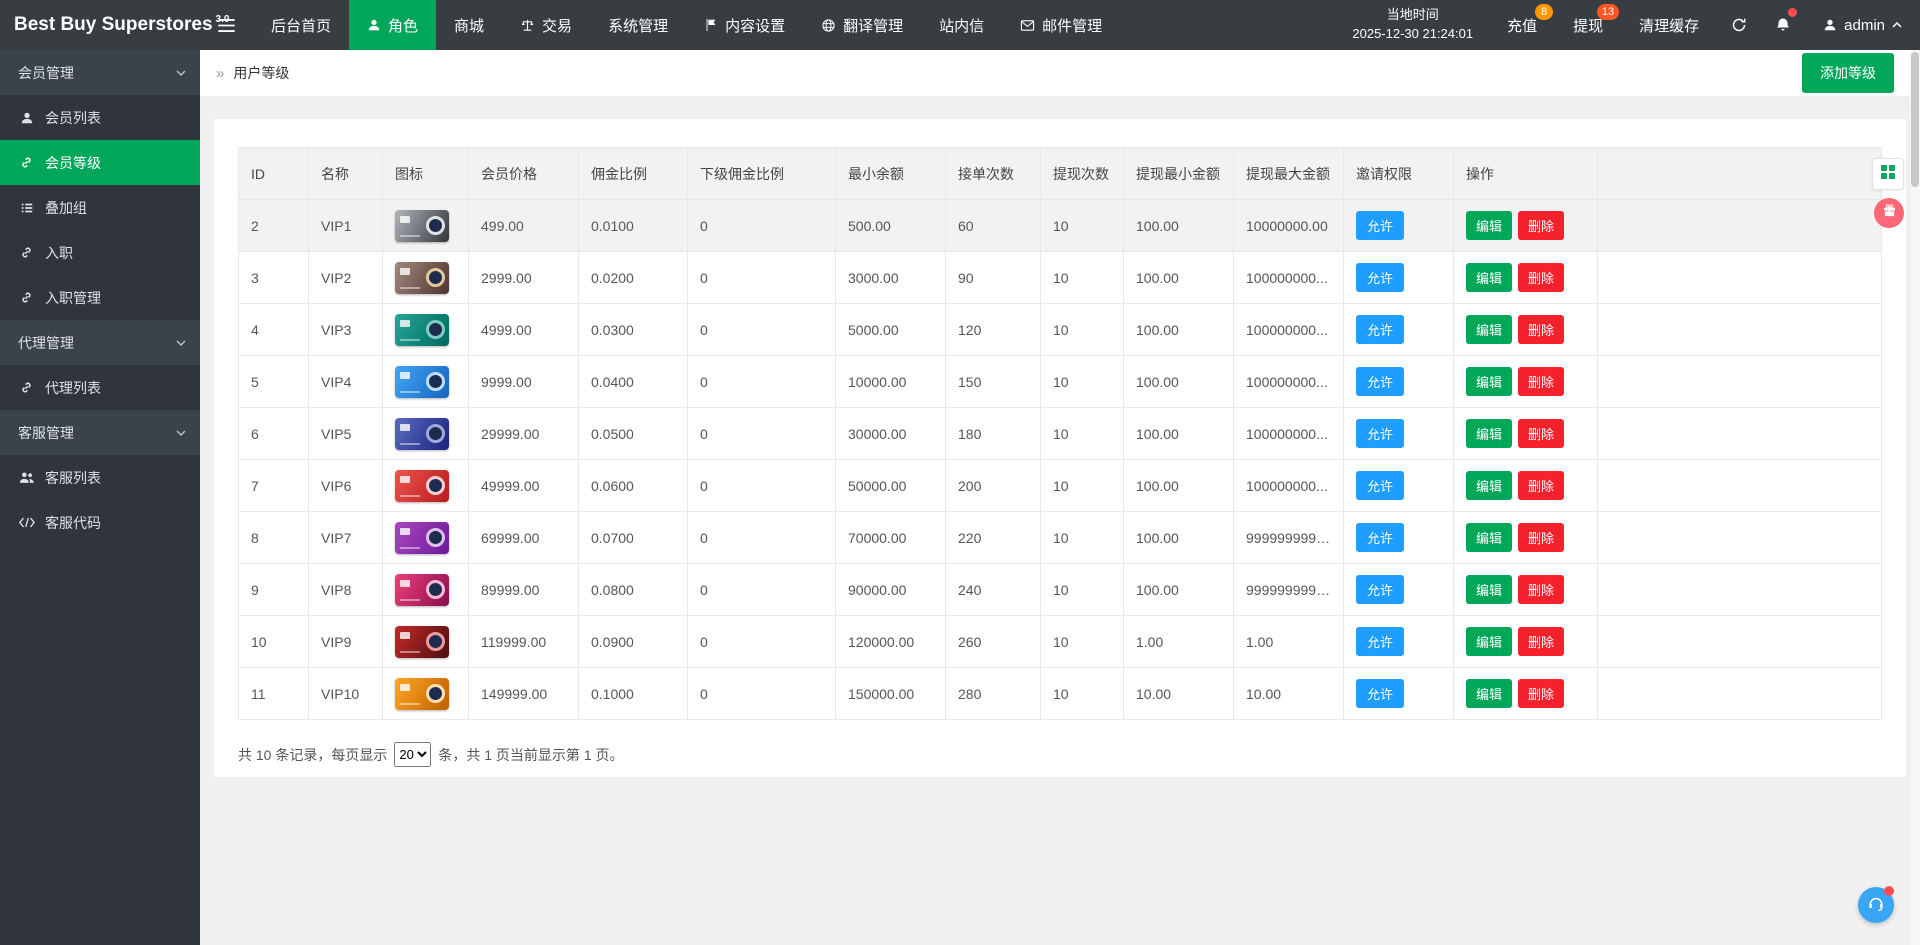  I want to click on time-label: 当地时间, so click(1412, 15).